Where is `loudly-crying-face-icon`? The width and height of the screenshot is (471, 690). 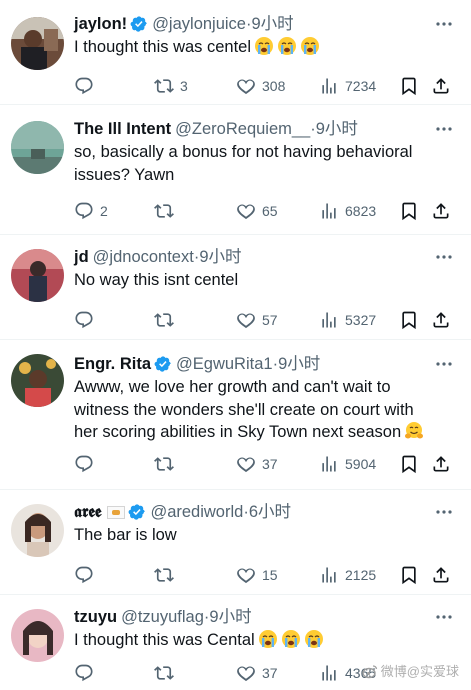
loudly-crying-face-icon is located at coordinates (268, 639).